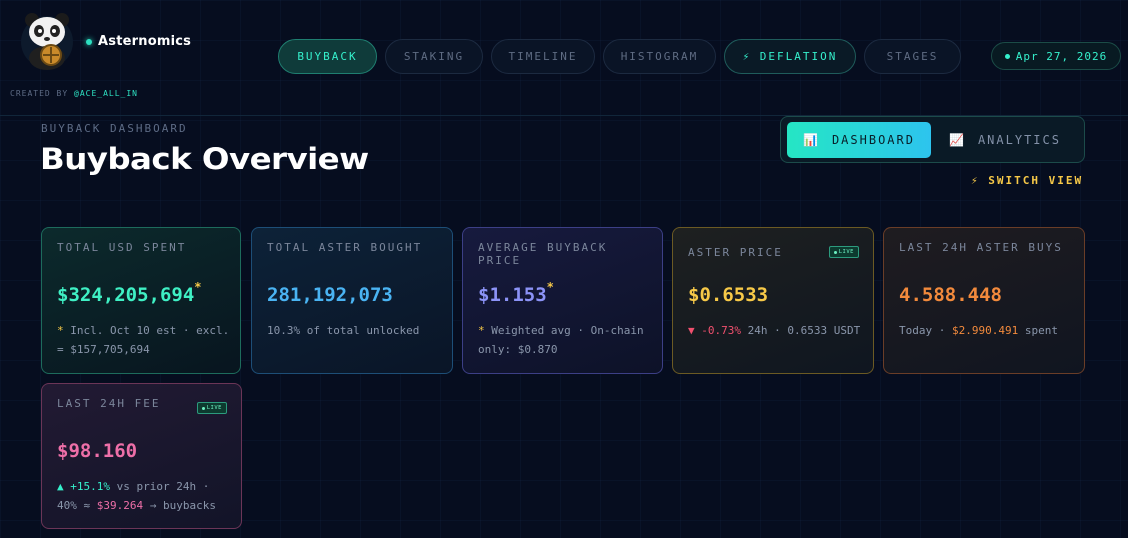 The width and height of the screenshot is (1128, 538). What do you see at coordinates (1027, 180) in the screenshot?
I see `switch-view-button: ⚡ SWITCH VIEW` at bounding box center [1027, 180].